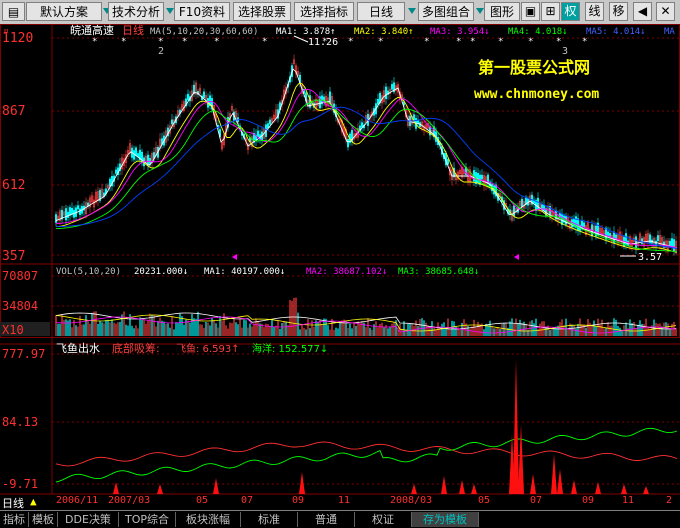 The height and width of the screenshot is (528, 680). What do you see at coordinates (64, 11) in the screenshot?
I see `default-scheme-button: 默认方案` at bounding box center [64, 11].